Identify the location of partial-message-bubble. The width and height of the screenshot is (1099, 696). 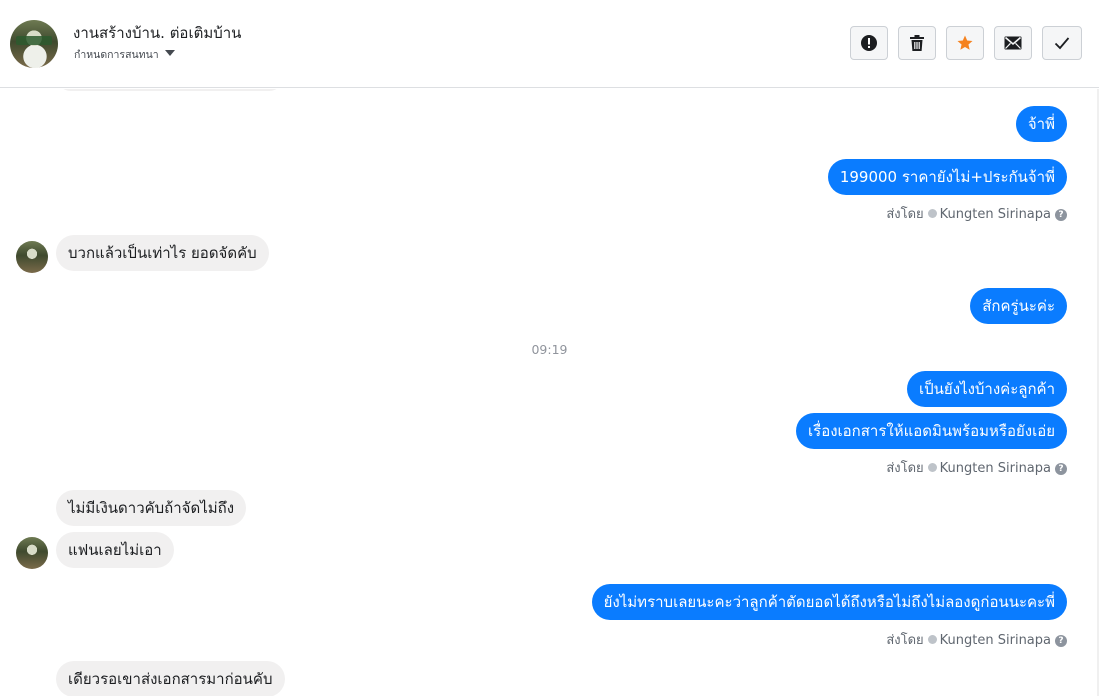
(170, 90).